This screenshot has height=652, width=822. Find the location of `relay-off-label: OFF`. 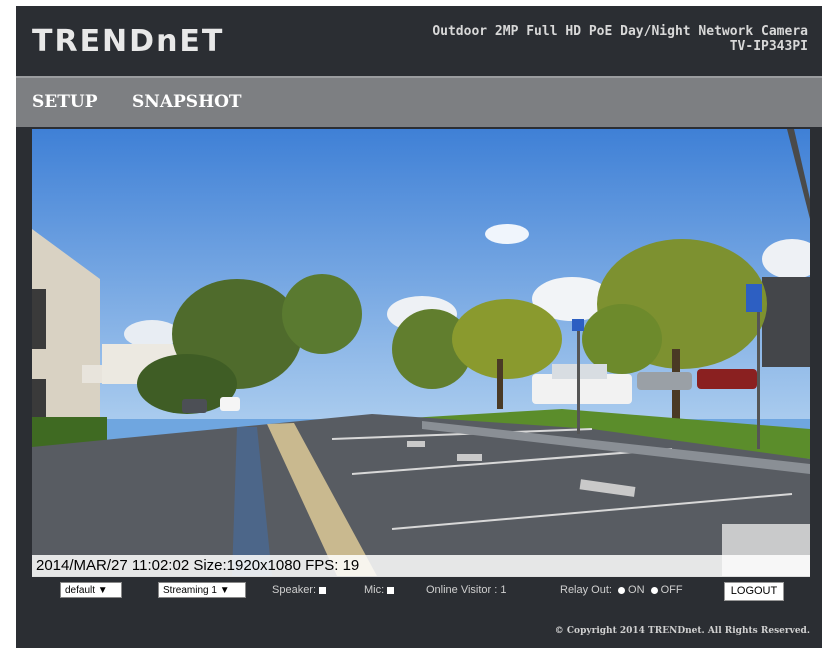

relay-off-label: OFF is located at coordinates (671, 590).